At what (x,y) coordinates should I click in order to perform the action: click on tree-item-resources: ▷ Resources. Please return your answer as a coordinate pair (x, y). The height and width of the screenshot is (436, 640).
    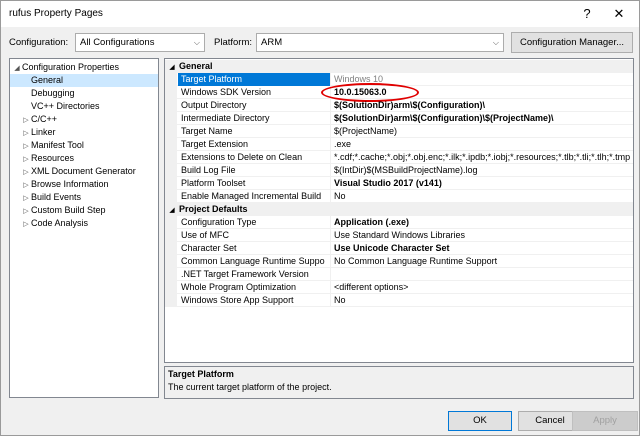
    Looking at the image, I should click on (84, 158).